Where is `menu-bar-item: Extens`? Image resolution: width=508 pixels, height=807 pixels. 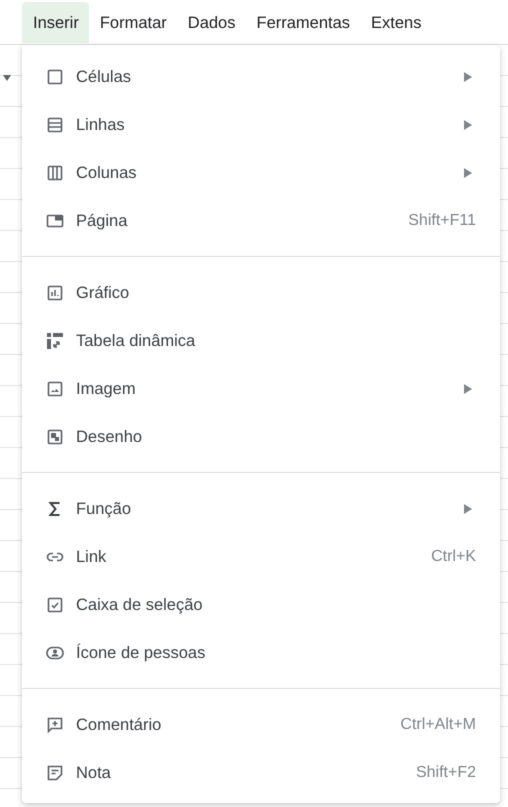
menu-bar-item: Extens is located at coordinates (396, 22).